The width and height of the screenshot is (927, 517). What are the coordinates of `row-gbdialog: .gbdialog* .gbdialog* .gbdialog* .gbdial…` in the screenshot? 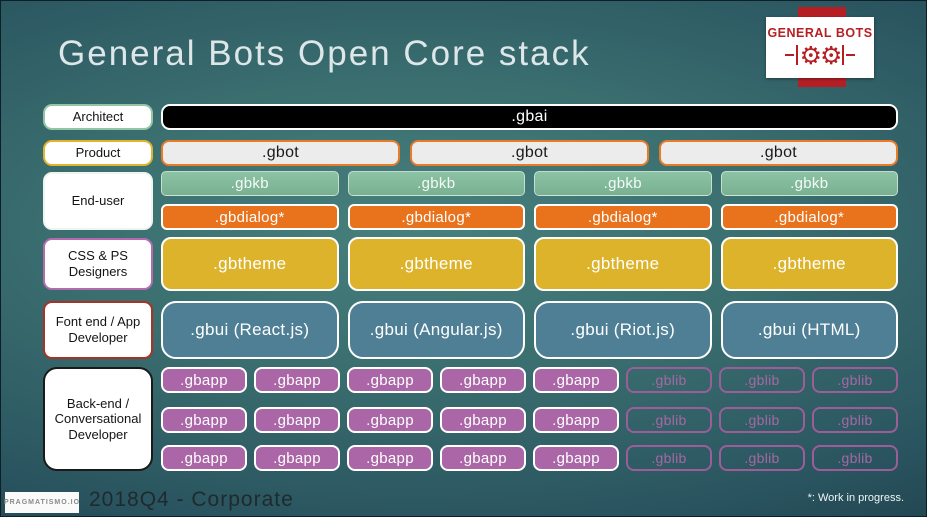 It's located at (529, 217).